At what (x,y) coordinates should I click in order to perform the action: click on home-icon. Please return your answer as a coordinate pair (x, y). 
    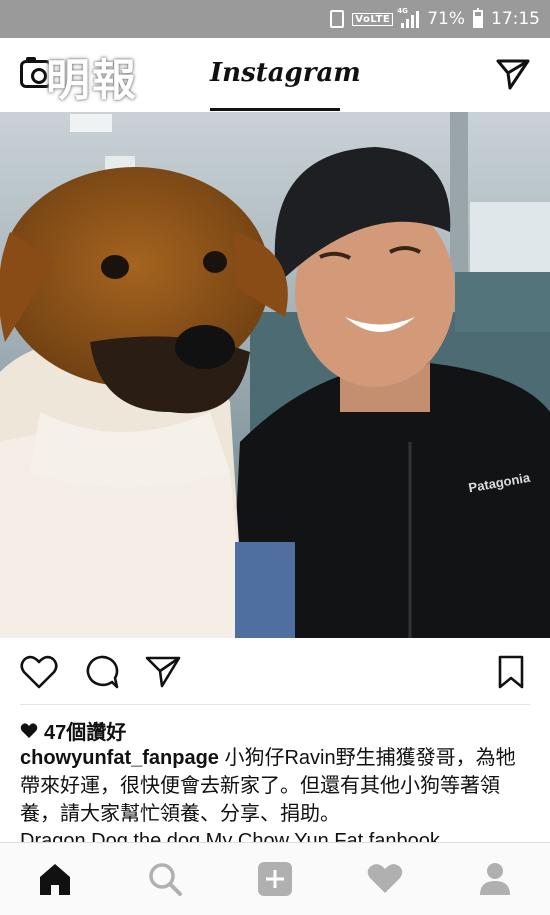
    Looking at the image, I should click on (55, 879).